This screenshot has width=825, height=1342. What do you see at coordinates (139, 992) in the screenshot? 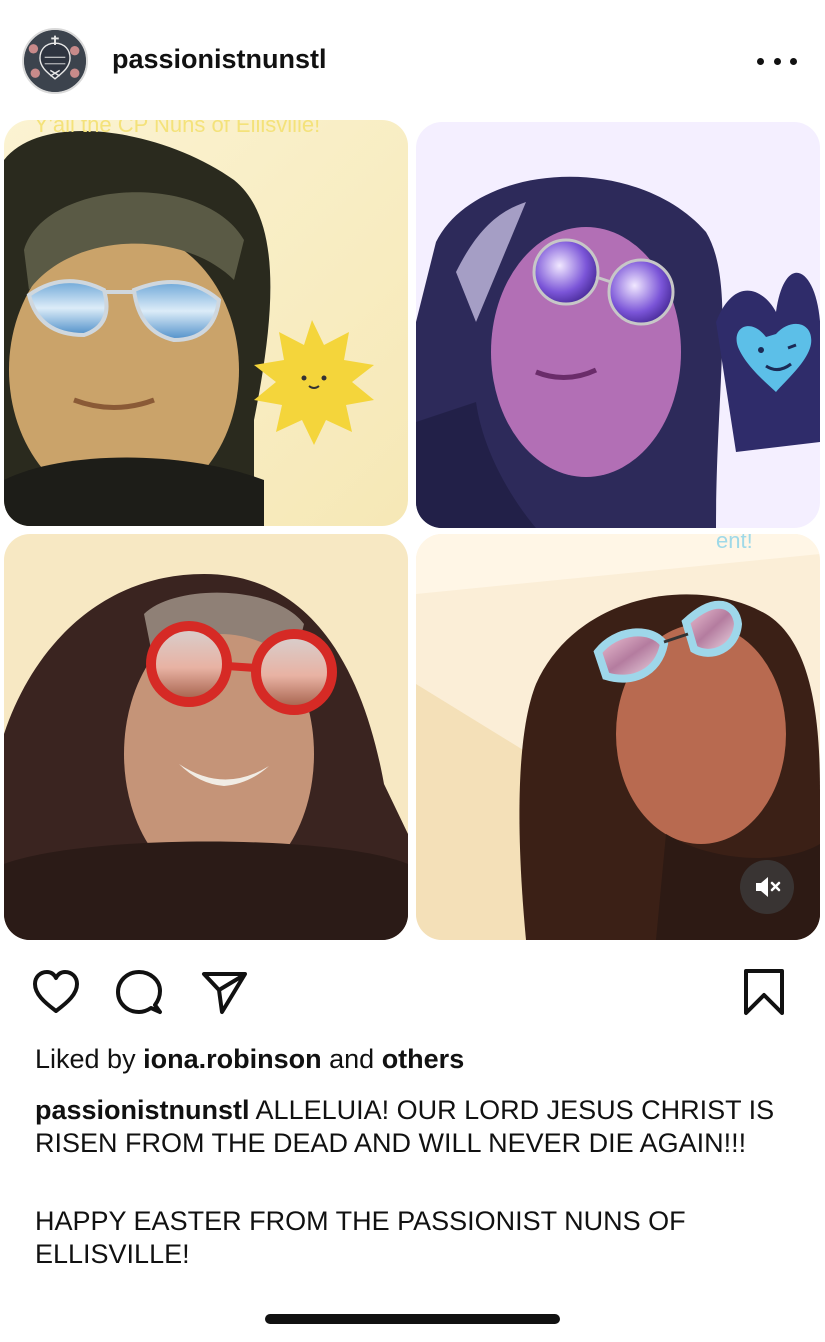
I see `comment-icon` at bounding box center [139, 992].